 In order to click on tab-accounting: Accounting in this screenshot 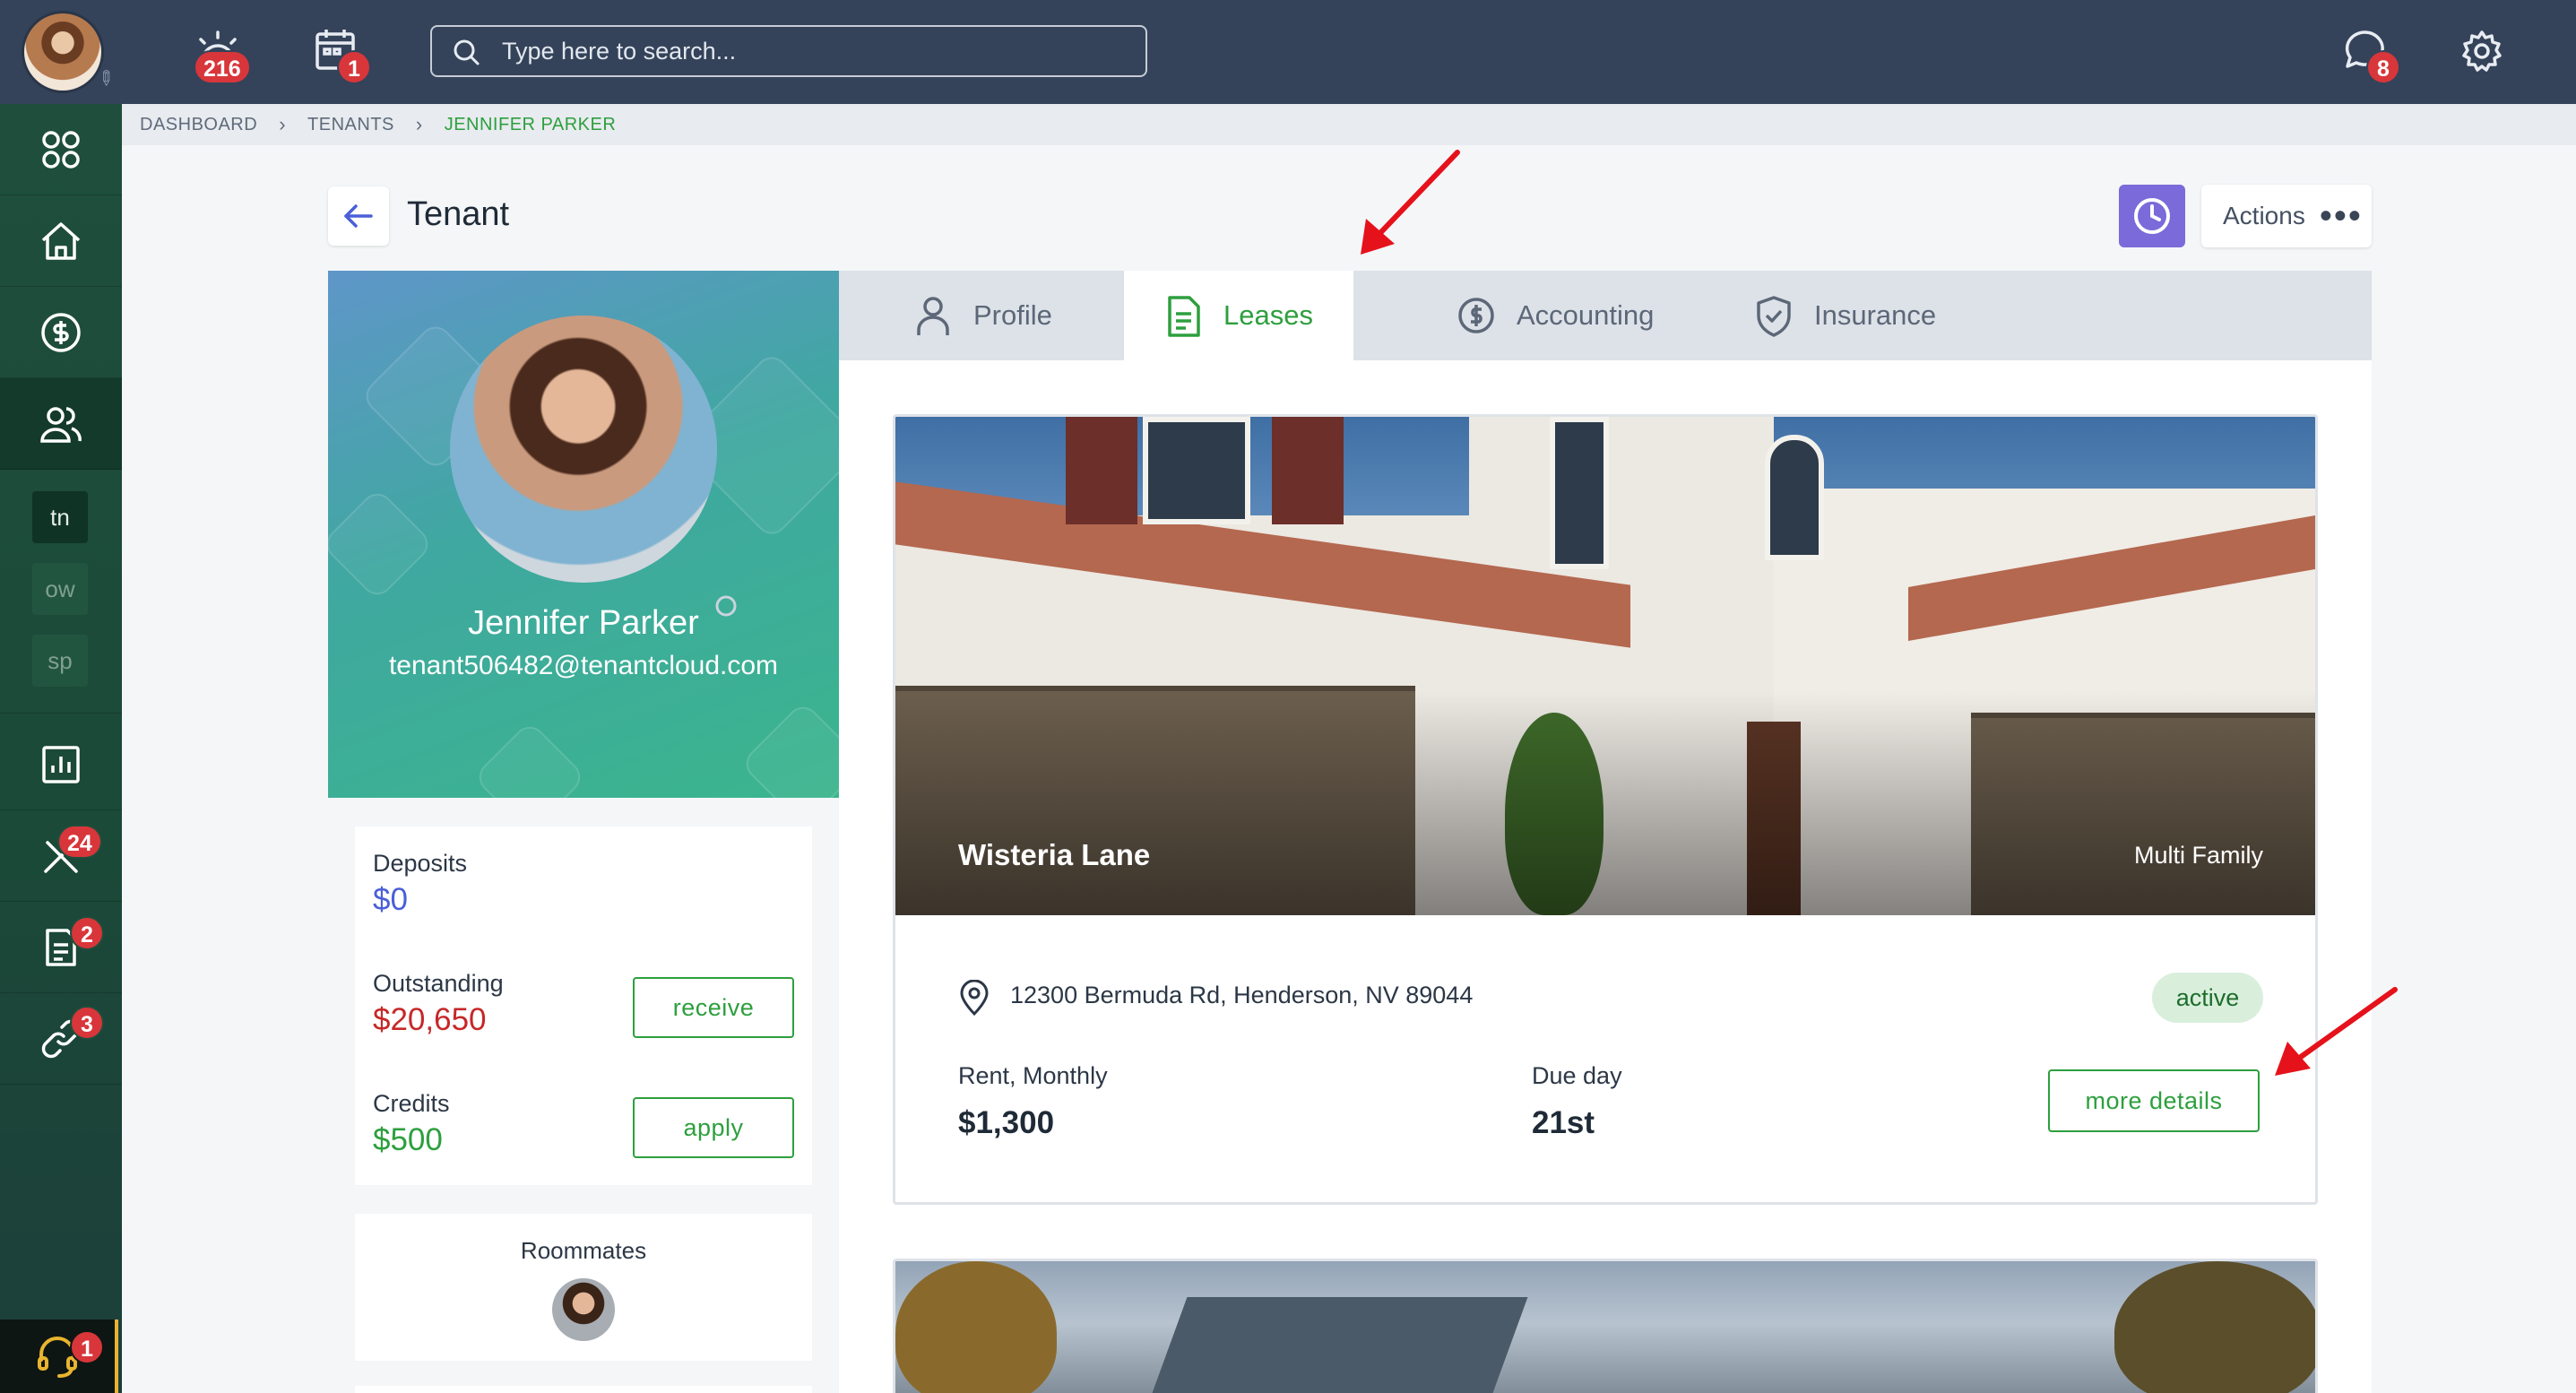, I will do `click(1555, 315)`.